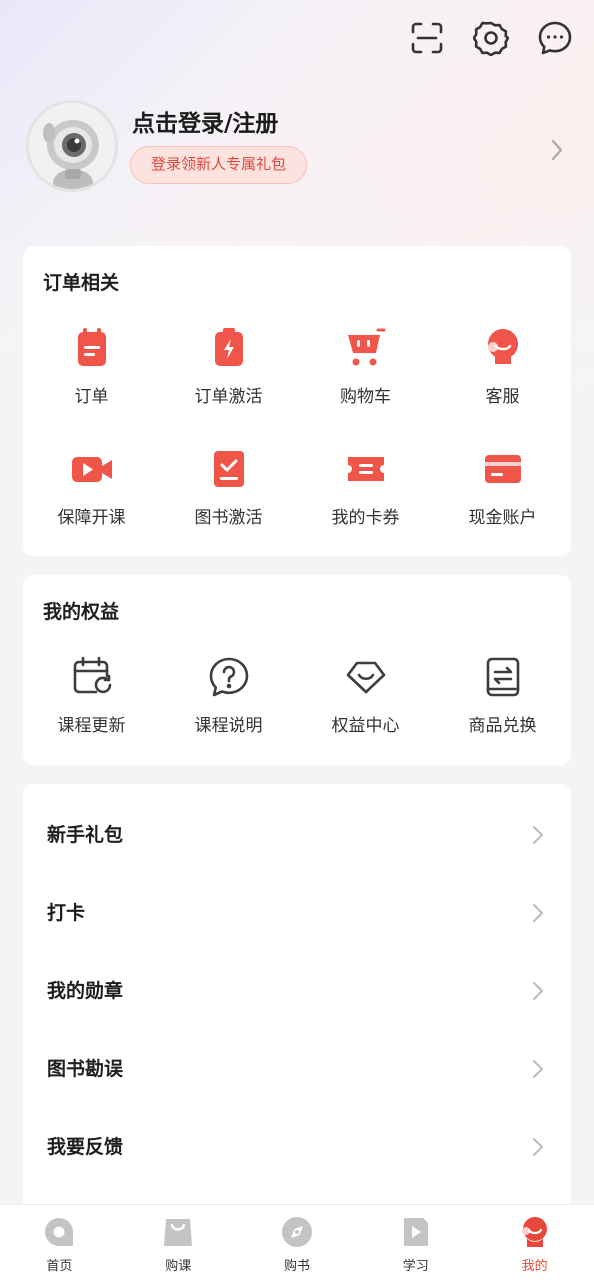  I want to click on guarantee-course-button: 保障开课, so click(91, 487).